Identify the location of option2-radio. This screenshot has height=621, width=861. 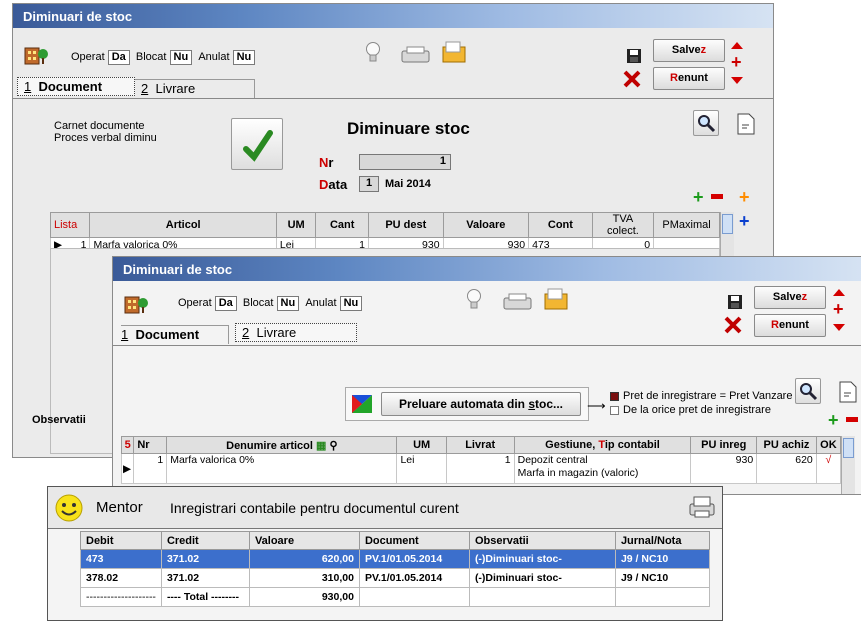
(614, 410).